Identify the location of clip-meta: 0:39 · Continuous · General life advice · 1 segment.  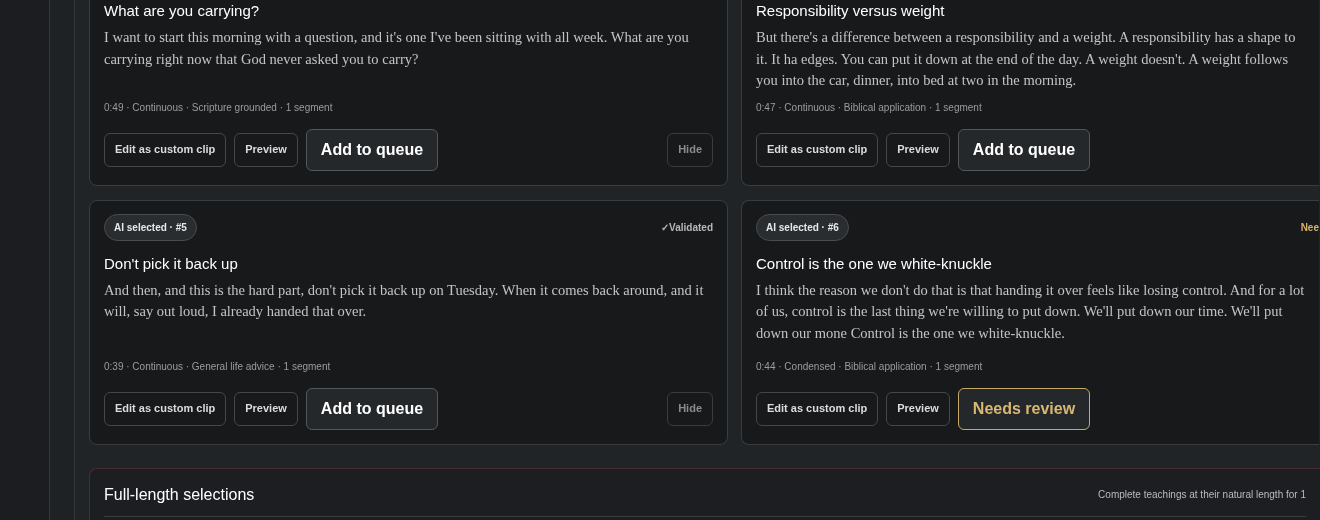
(218, 366).